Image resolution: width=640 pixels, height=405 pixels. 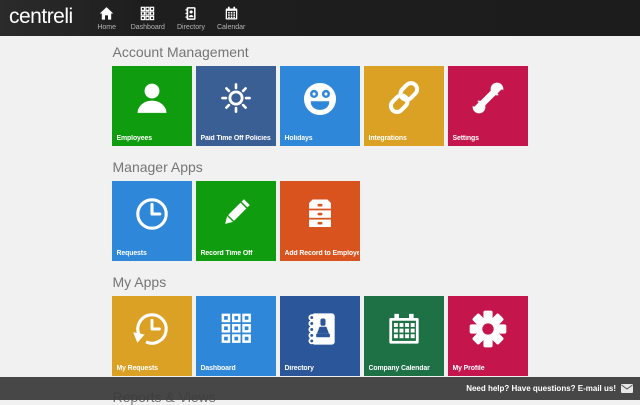 I want to click on nav-item-dashboard: Dashboard, so click(x=148, y=15).